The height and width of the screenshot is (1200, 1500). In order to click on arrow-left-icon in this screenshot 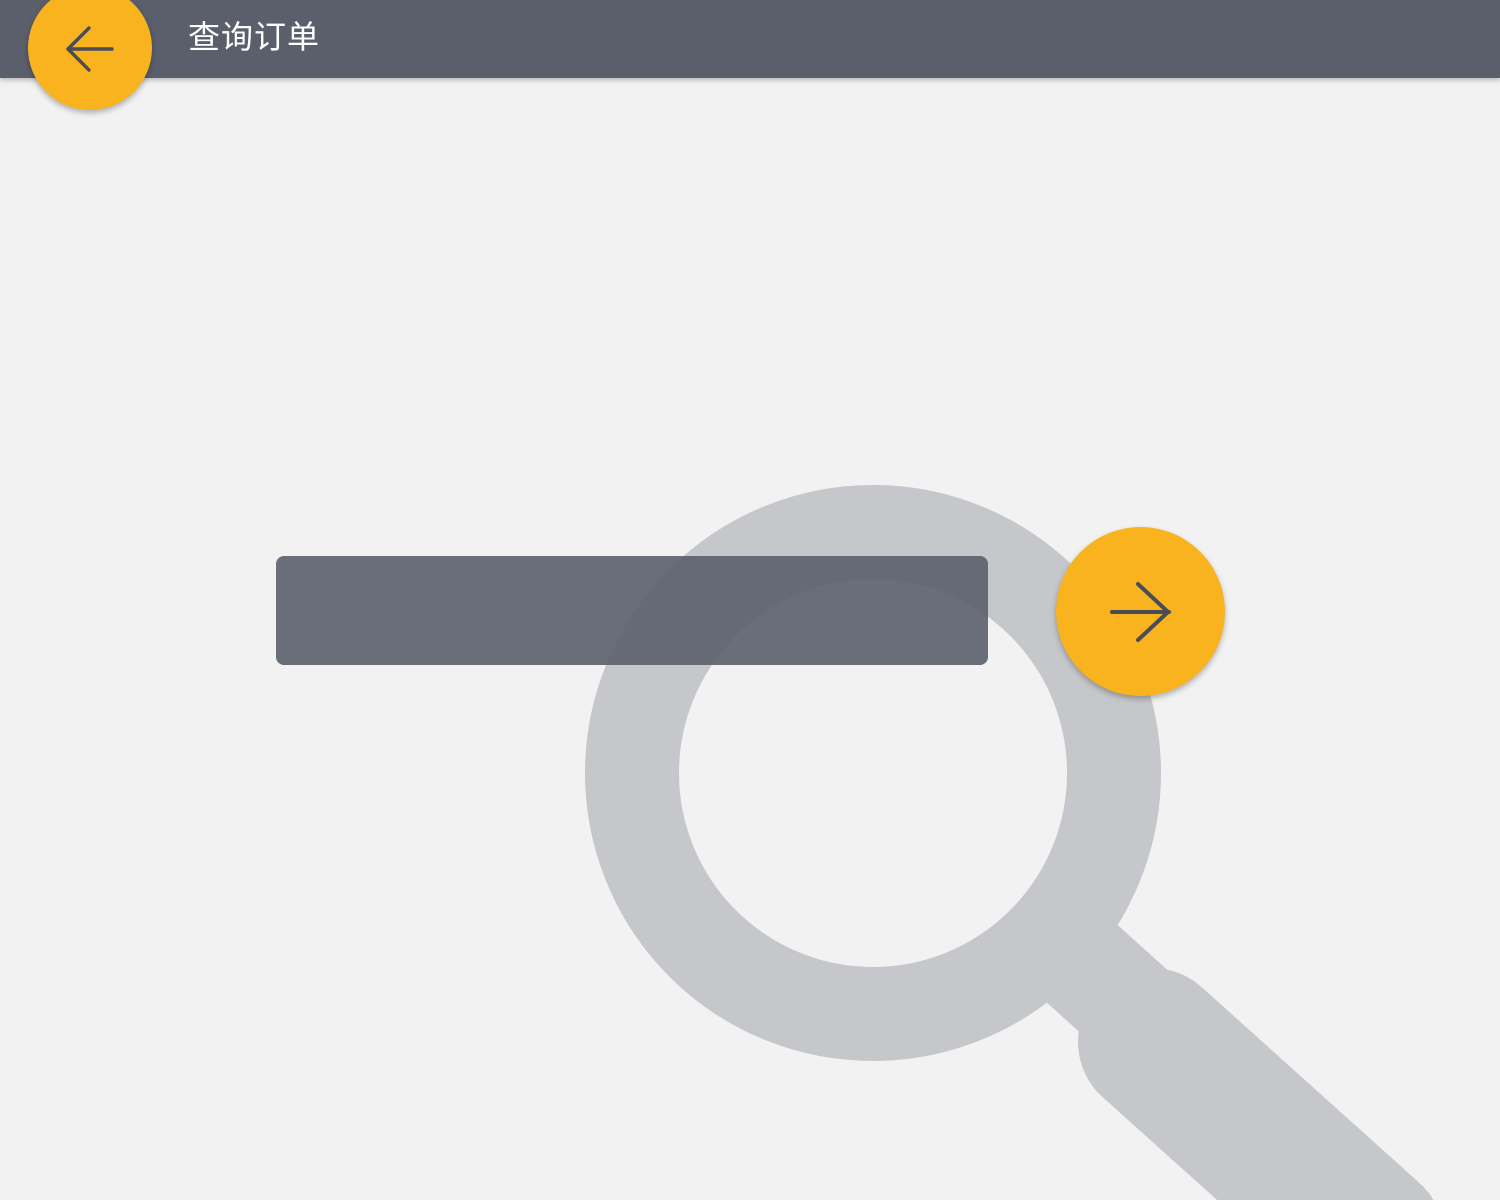, I will do `click(90, 49)`.